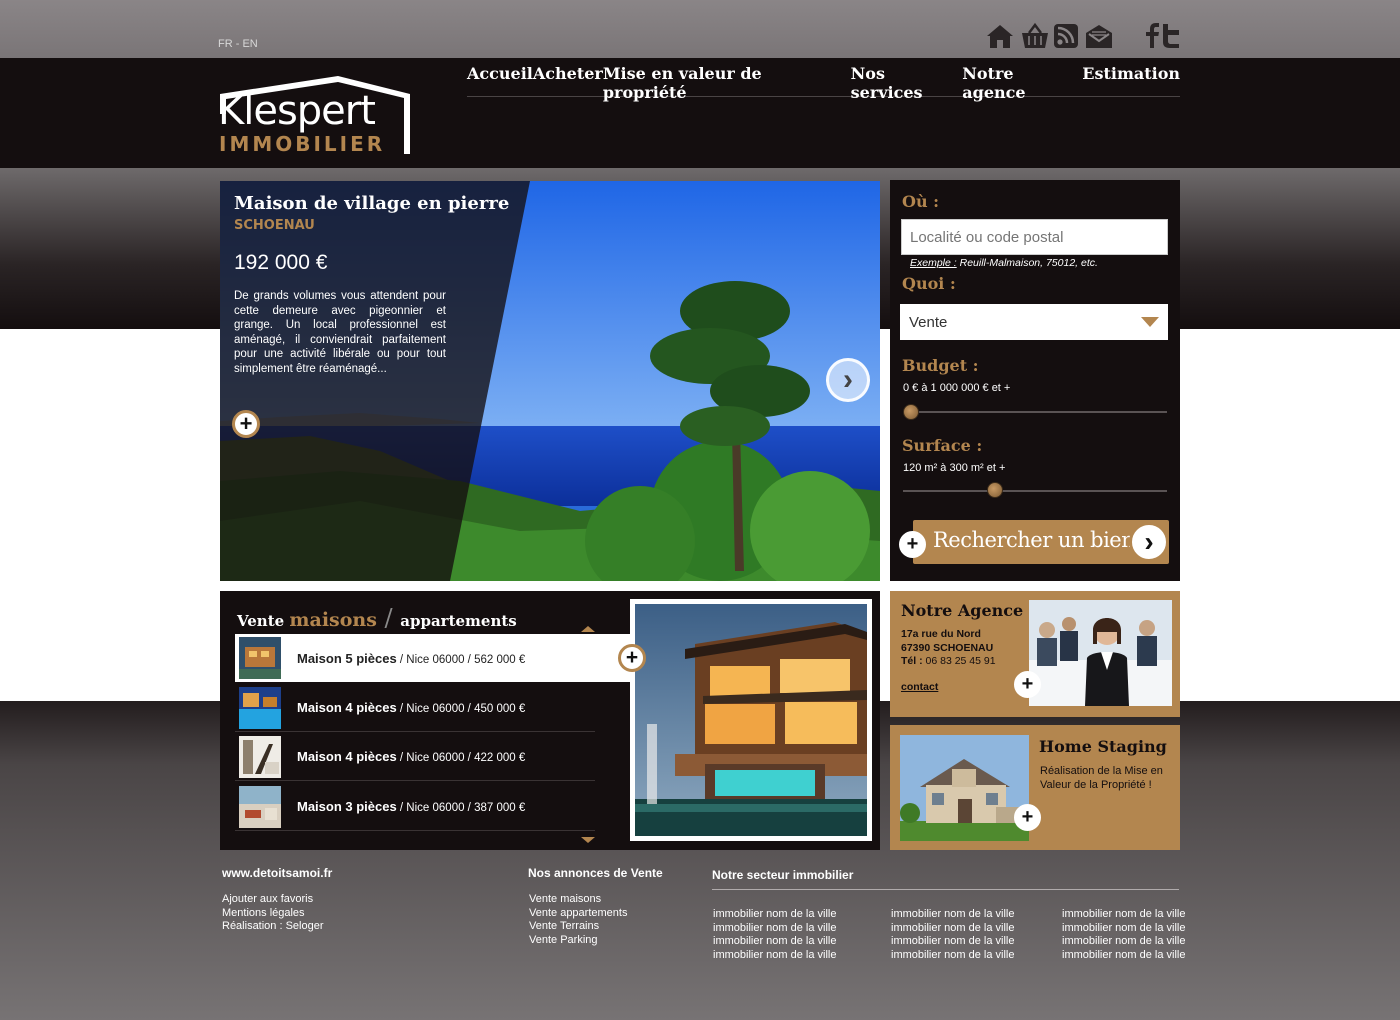  What do you see at coordinates (929, 283) in the screenshot?
I see `type-label: Quoi :` at bounding box center [929, 283].